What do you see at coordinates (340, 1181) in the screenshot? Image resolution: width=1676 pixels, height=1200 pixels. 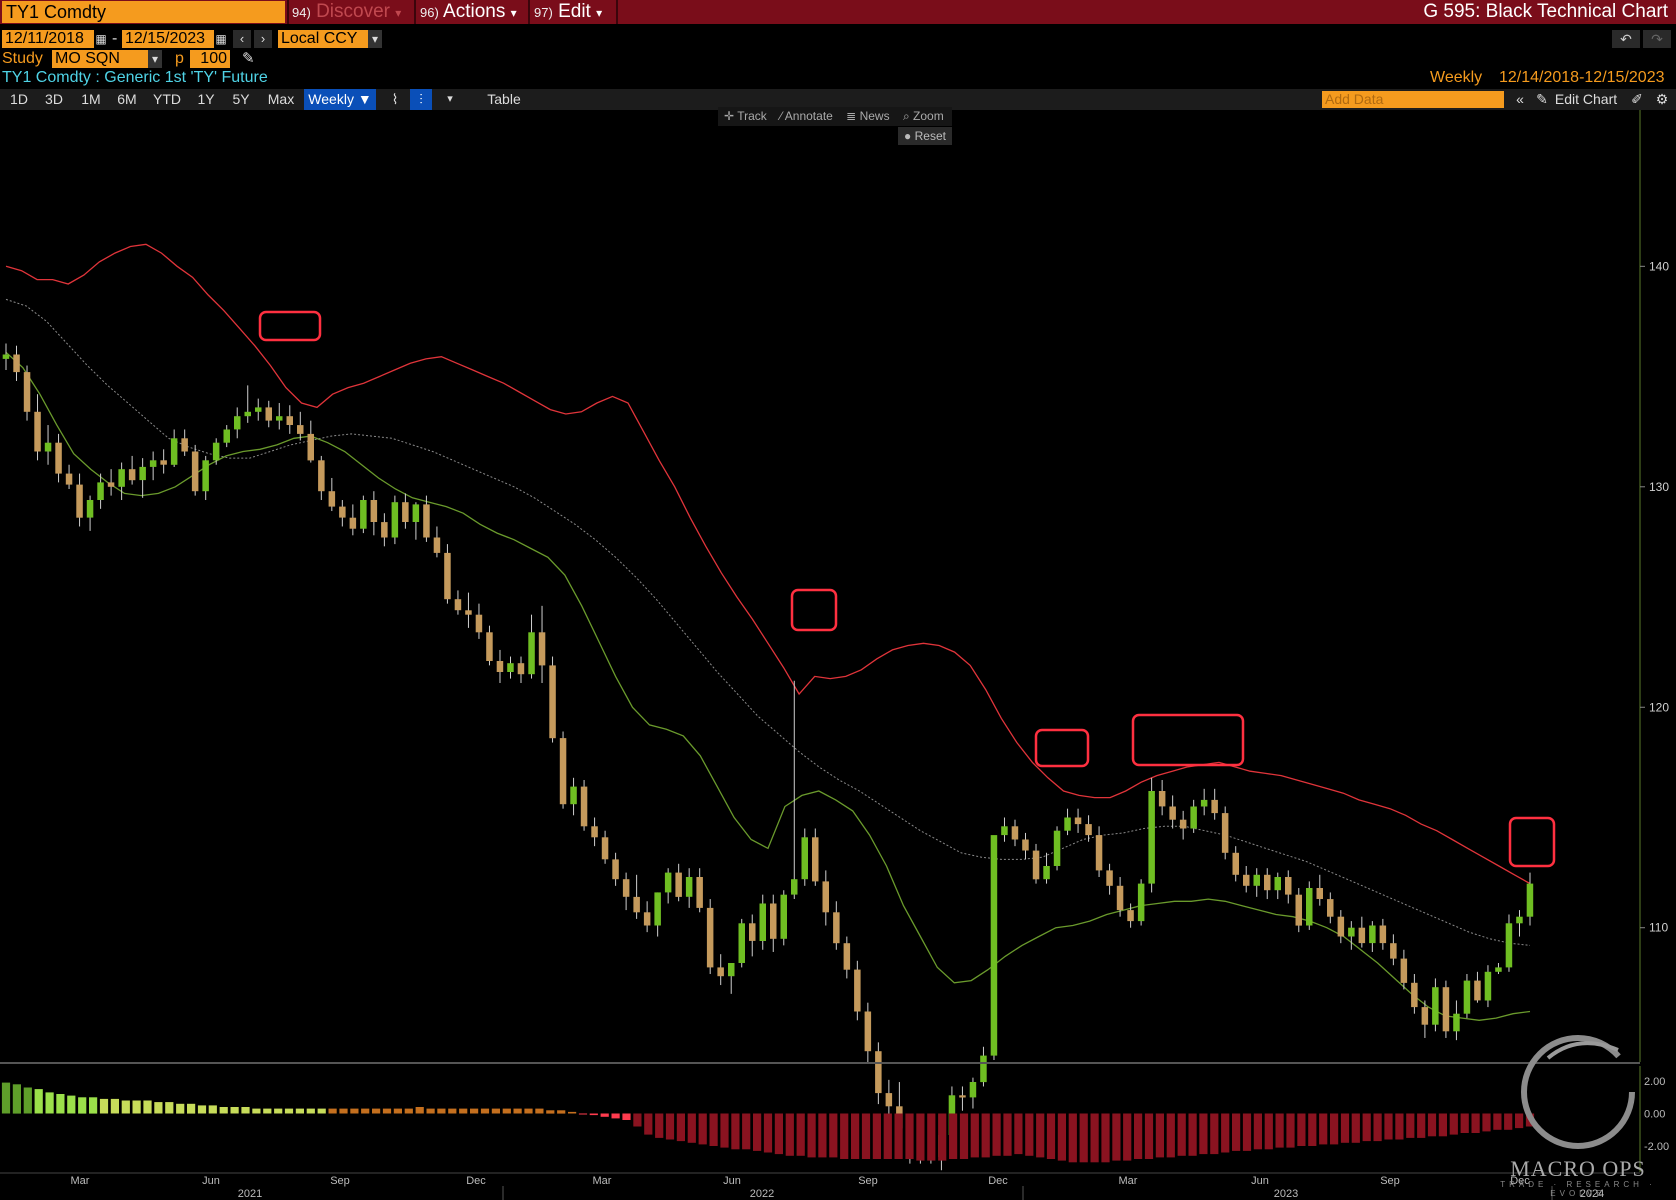 I see `month-tick-label: Sep` at bounding box center [340, 1181].